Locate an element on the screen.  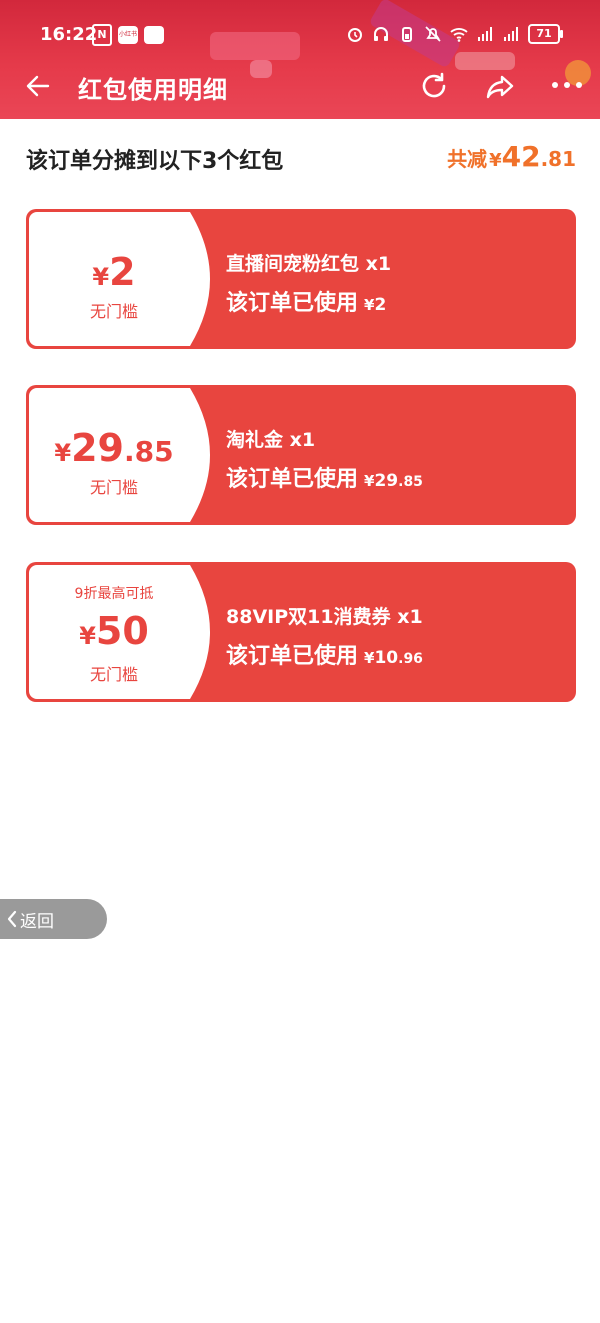
used-decimal: .96 is located at coordinates (410, 659).